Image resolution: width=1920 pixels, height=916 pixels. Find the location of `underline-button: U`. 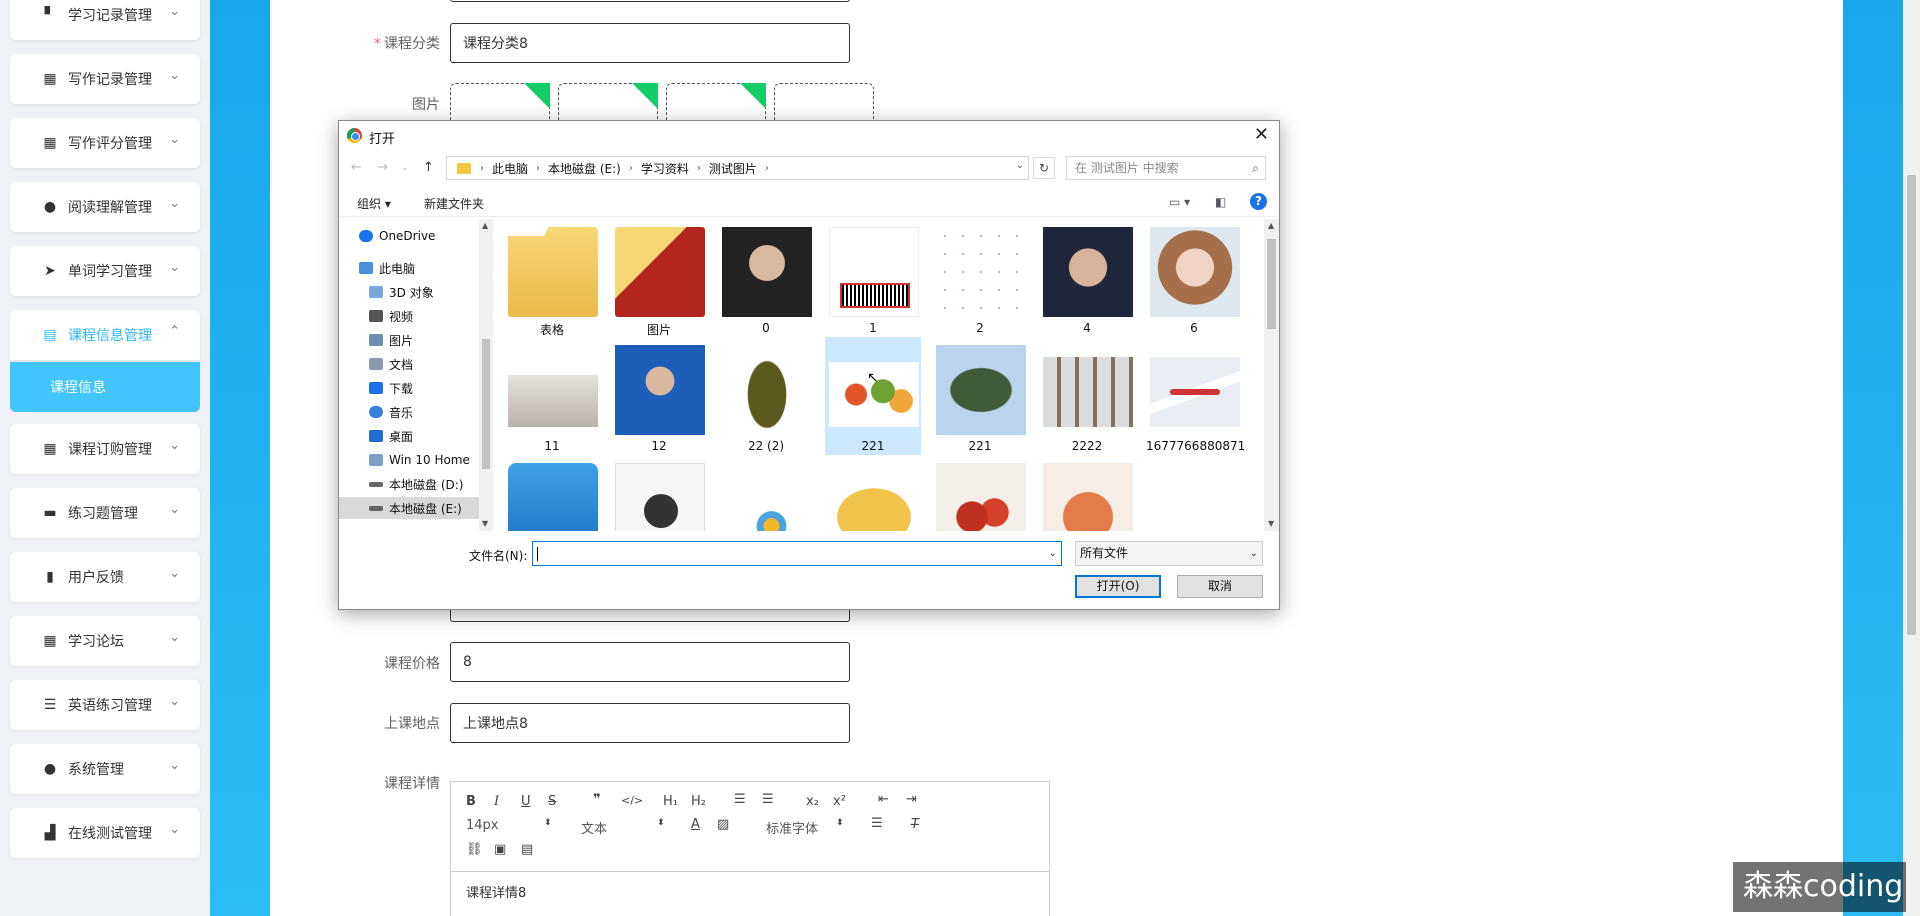

underline-button: U is located at coordinates (526, 801).